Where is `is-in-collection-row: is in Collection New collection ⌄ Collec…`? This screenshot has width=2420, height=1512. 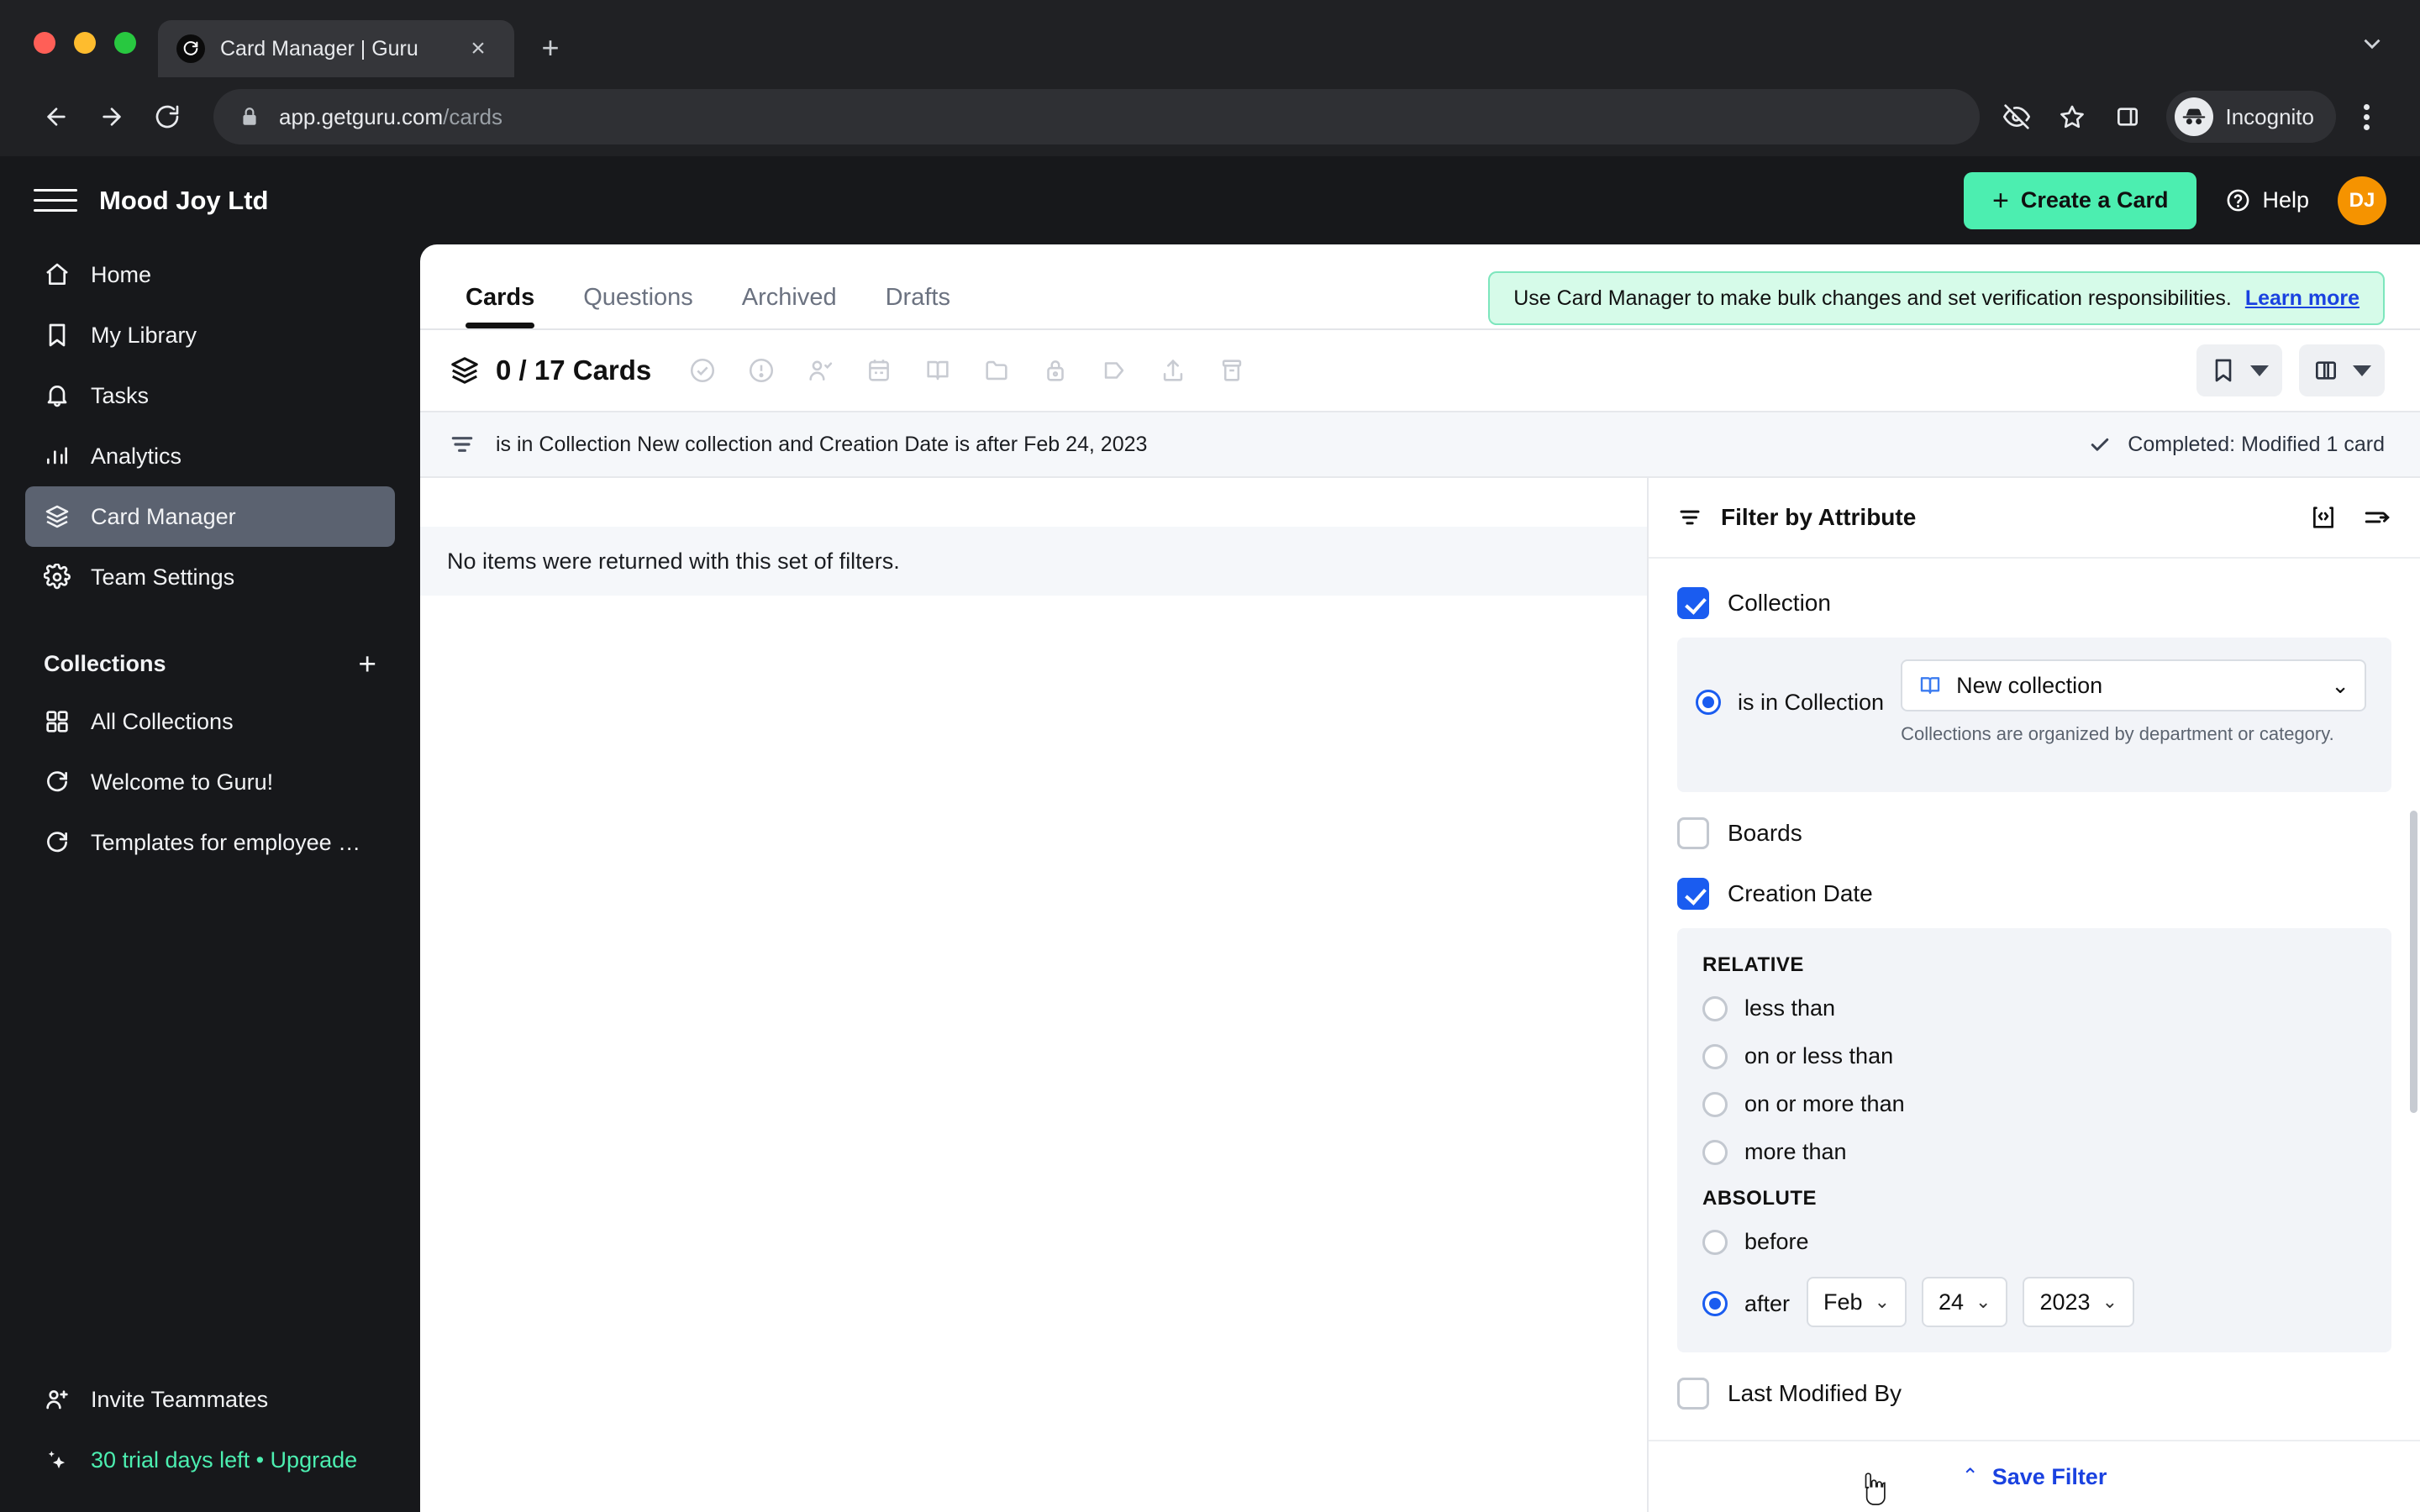 is-in-collection-row: is in Collection New collection ⌄ Collec… is located at coordinates (2031, 702).